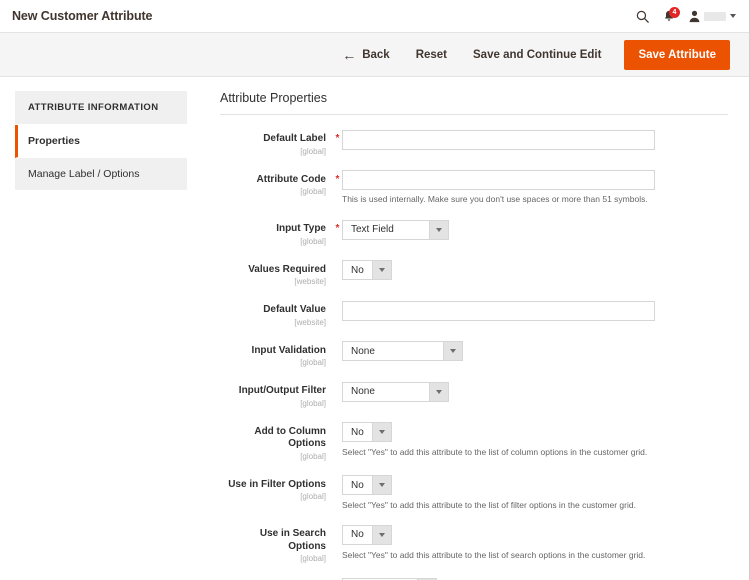  Describe the element at coordinates (686, 14) in the screenshot. I see `header-icons: 4` at that location.